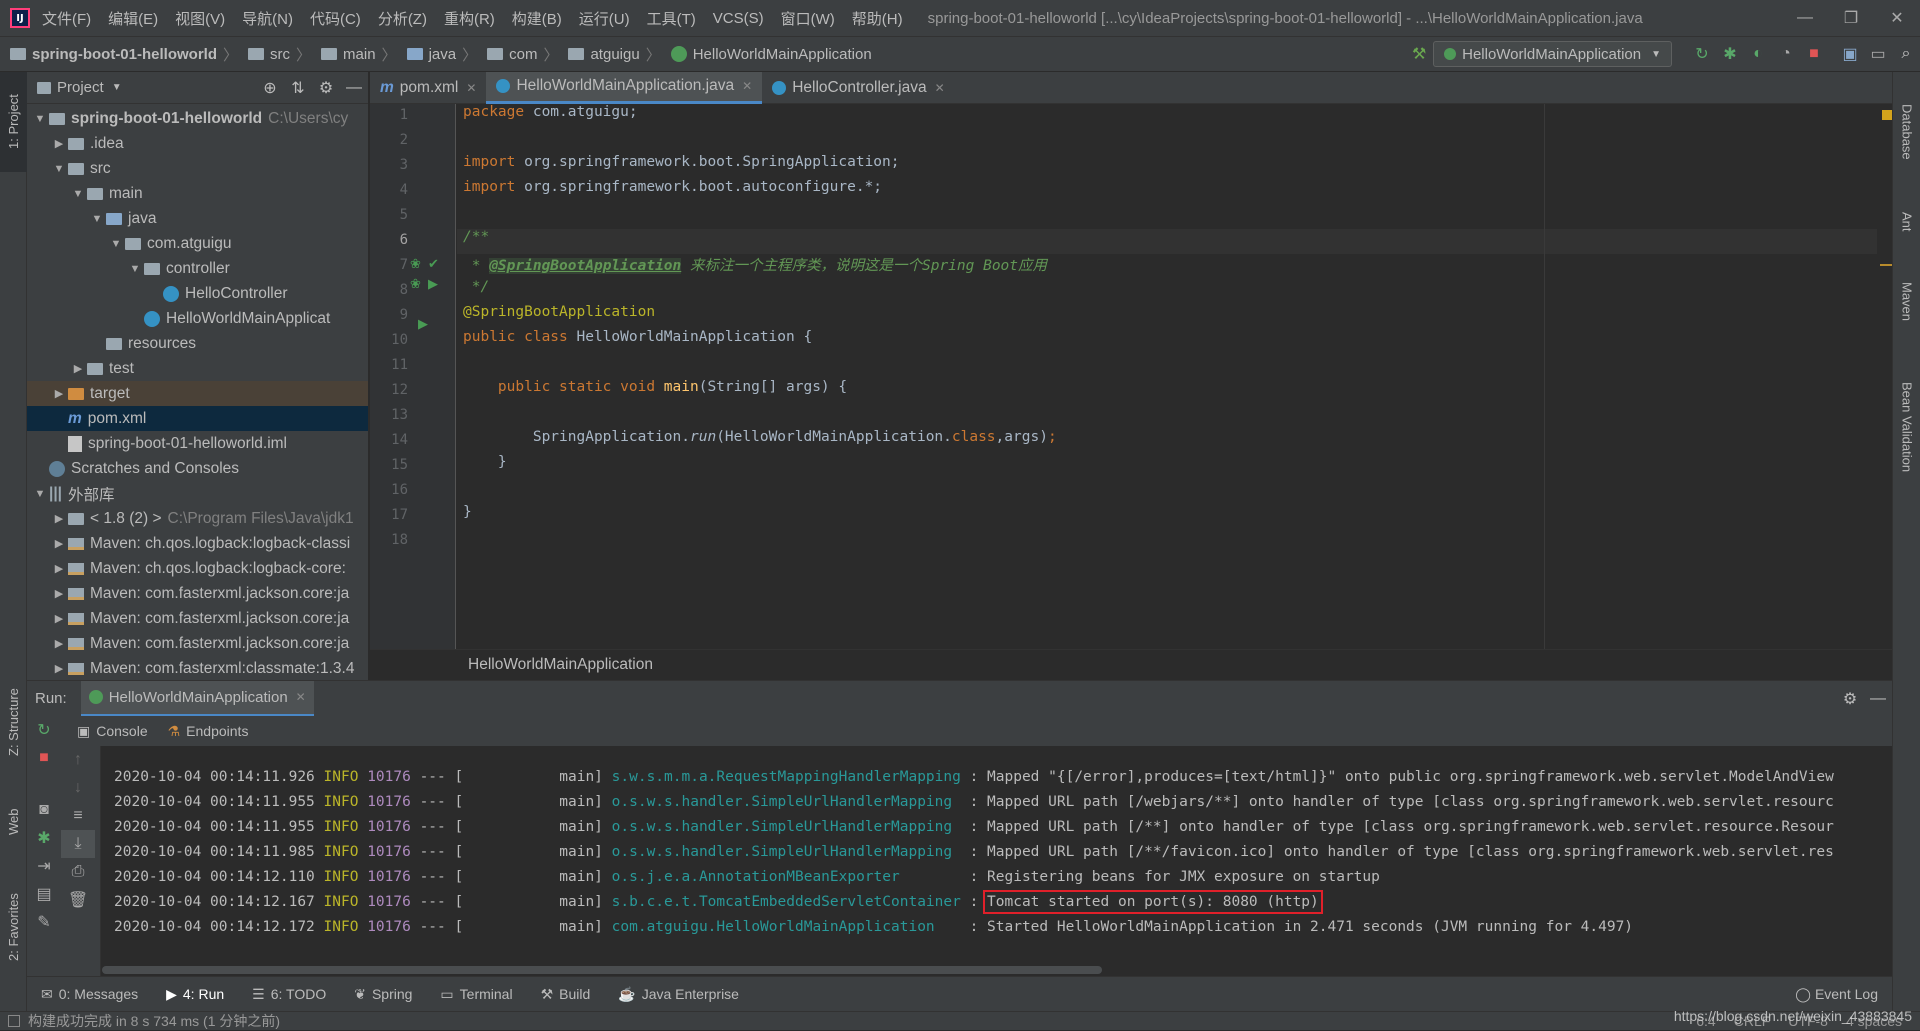 The height and width of the screenshot is (1031, 1920). I want to click on debug-icon: ✱, so click(1730, 54).